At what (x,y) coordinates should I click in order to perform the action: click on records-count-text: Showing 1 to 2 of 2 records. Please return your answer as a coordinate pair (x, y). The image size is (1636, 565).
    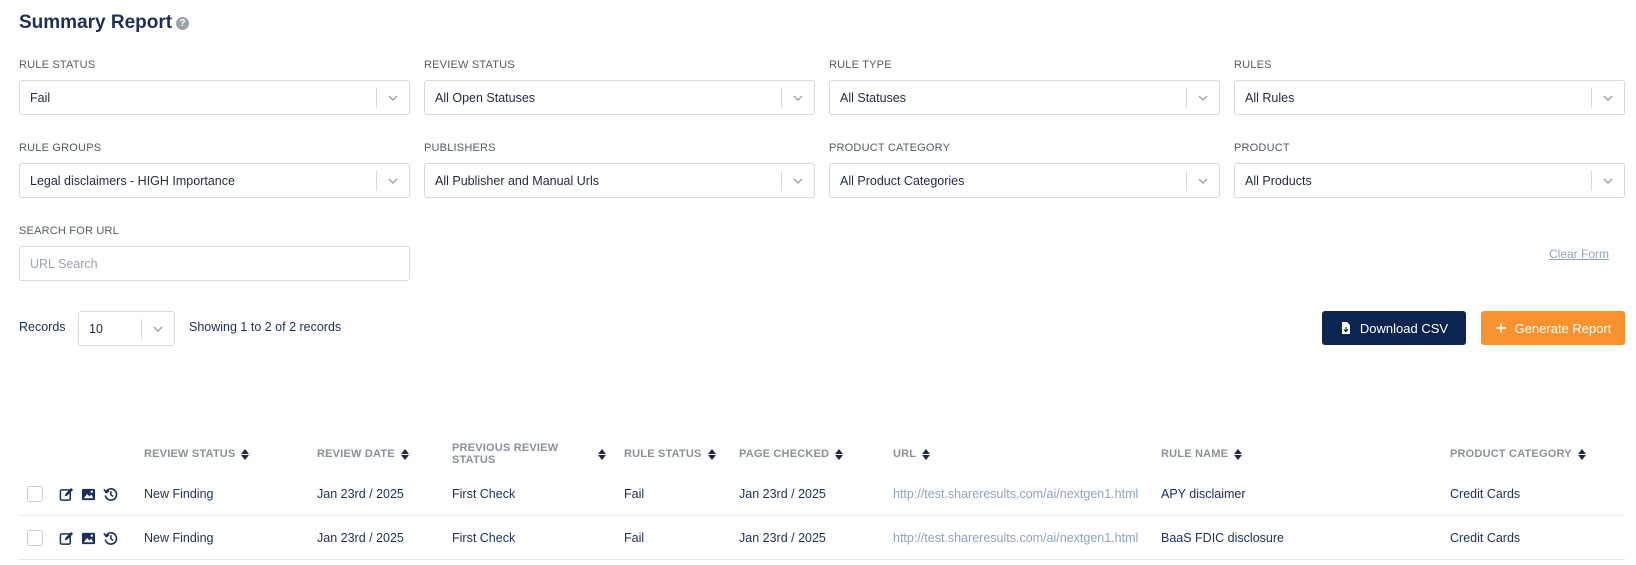
    Looking at the image, I should click on (265, 327).